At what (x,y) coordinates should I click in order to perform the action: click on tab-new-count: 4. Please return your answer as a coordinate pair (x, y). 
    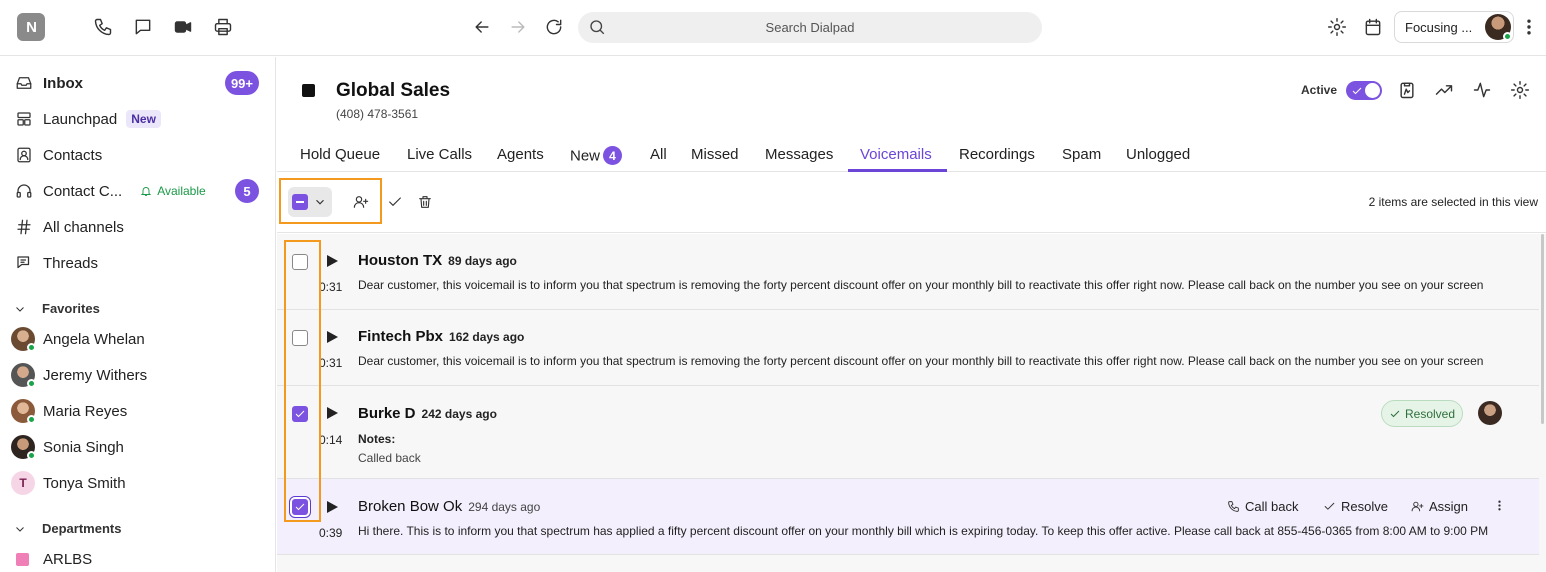
    Looking at the image, I should click on (613, 155).